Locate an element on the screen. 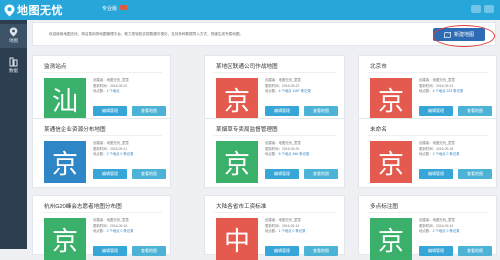 The image size is (500, 260). top-bar: 地图无忧 专业版 is located at coordinates (250, 10).